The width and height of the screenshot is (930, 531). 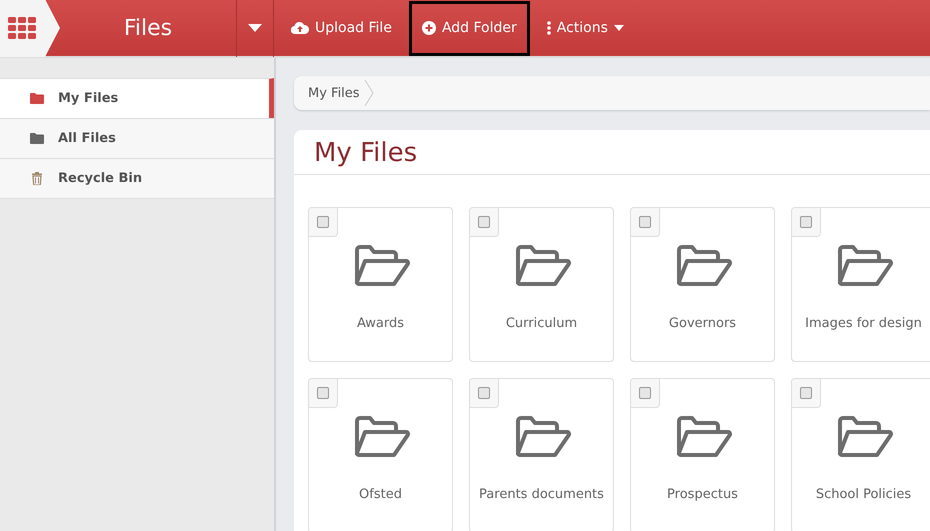 What do you see at coordinates (548, 28) in the screenshot?
I see `vertical-dots-icon` at bounding box center [548, 28].